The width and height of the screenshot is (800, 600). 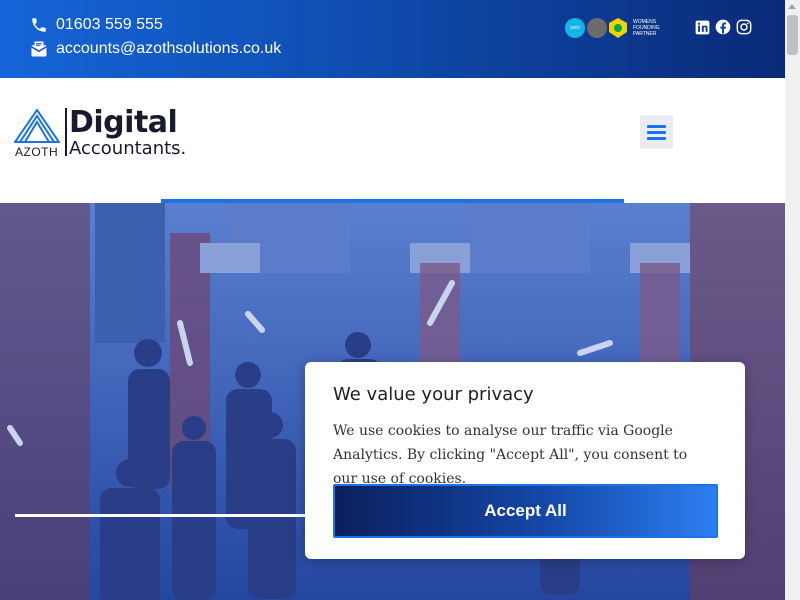 I want to click on partner-badges: xero WOMENS FOUNDING PARTNER, so click(x=616, y=28).